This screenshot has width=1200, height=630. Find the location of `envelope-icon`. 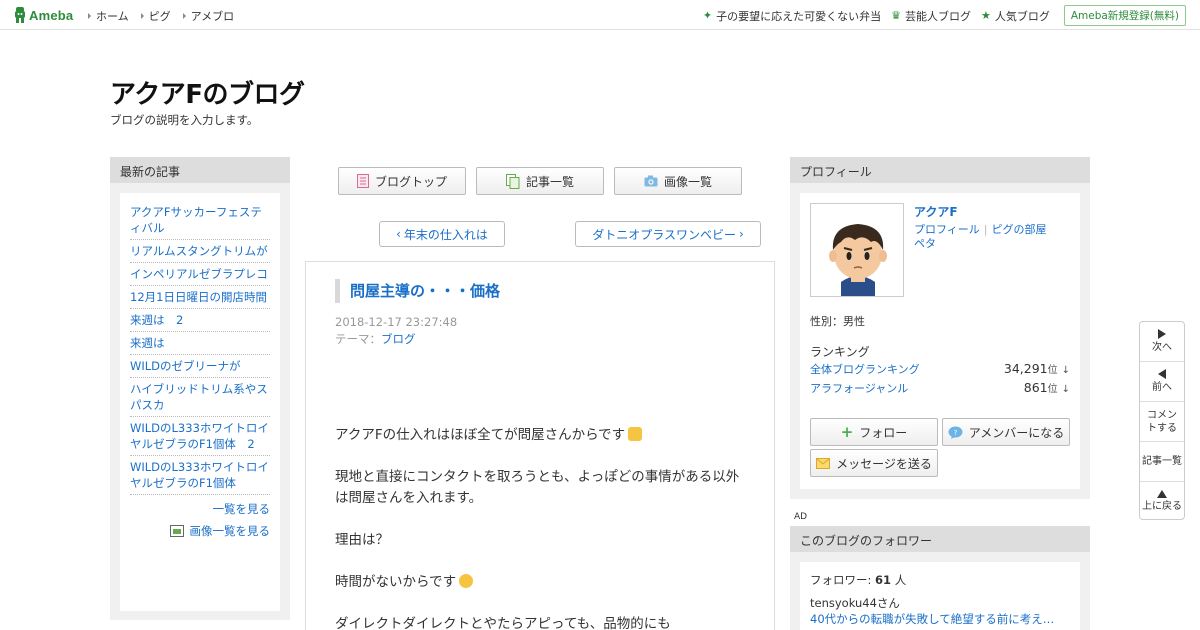

envelope-icon is located at coordinates (823, 463).